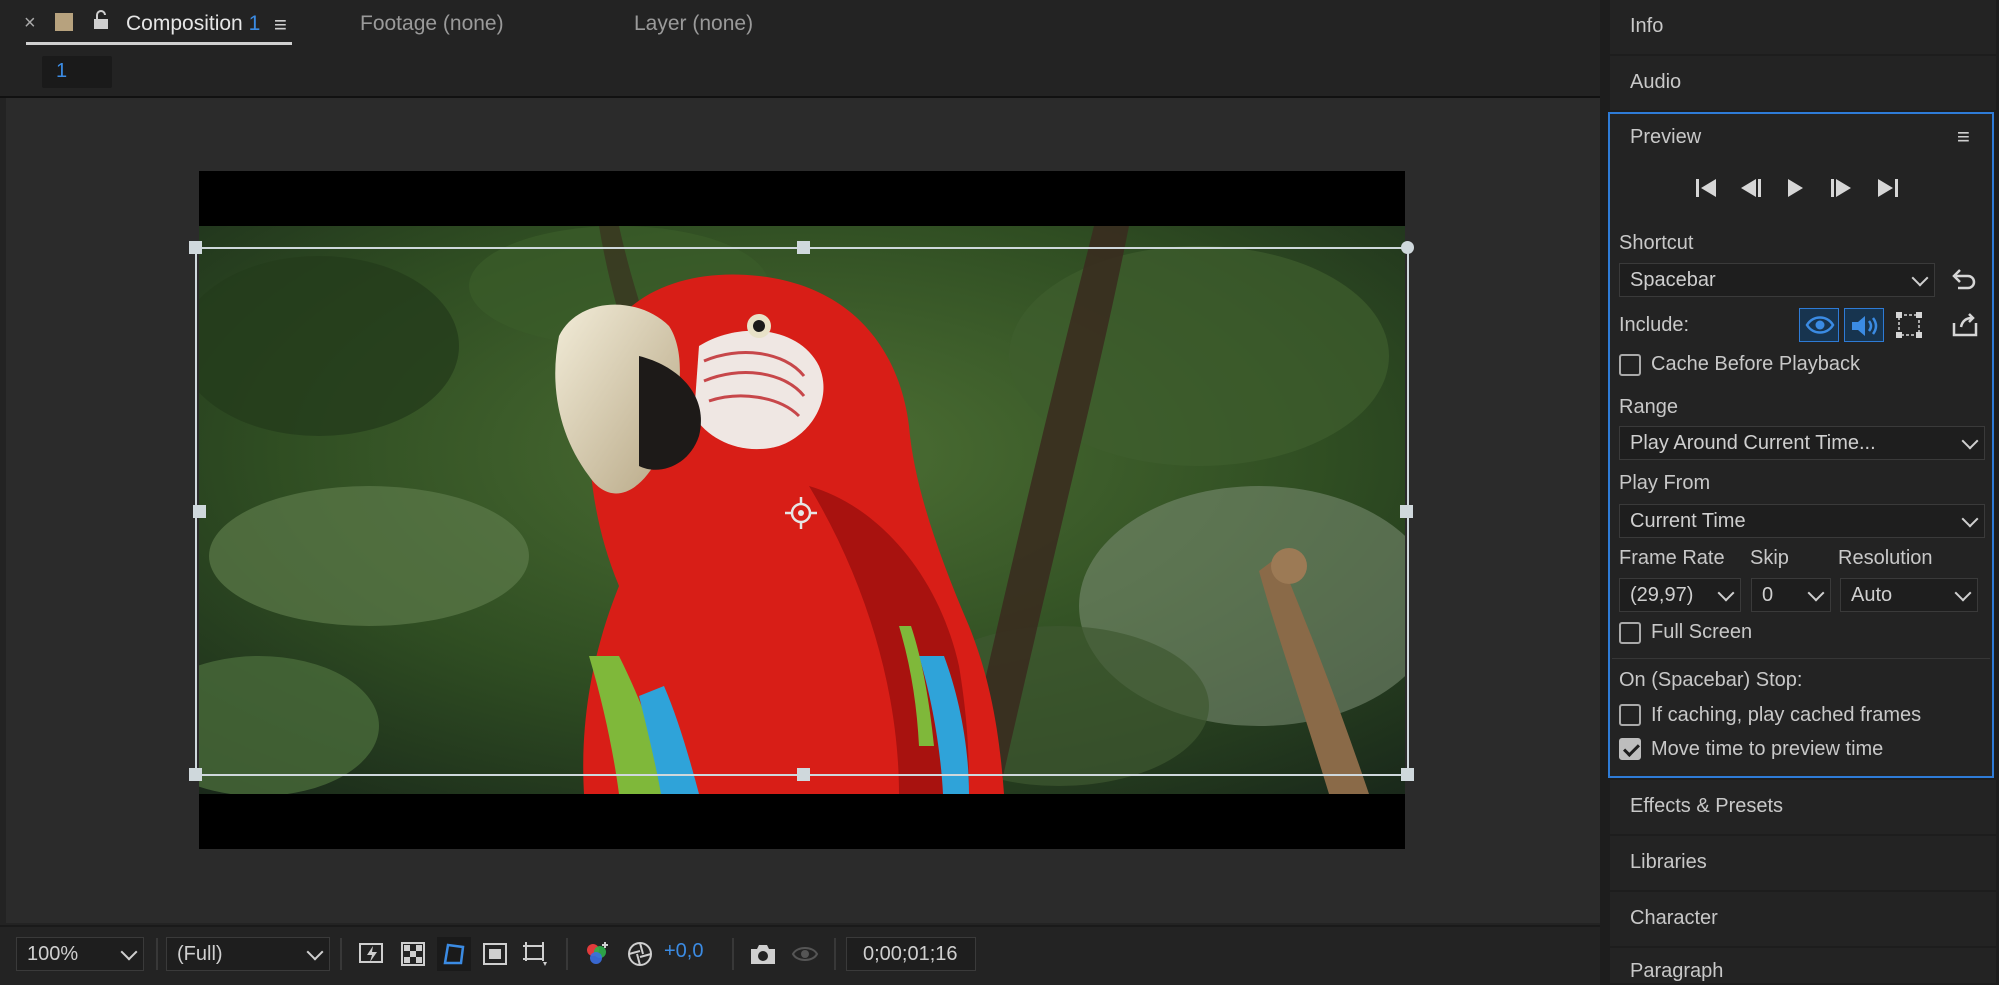 The image size is (1999, 985). Describe the element at coordinates (64, 22) in the screenshot. I see `composition-color-swatch-icon` at that location.